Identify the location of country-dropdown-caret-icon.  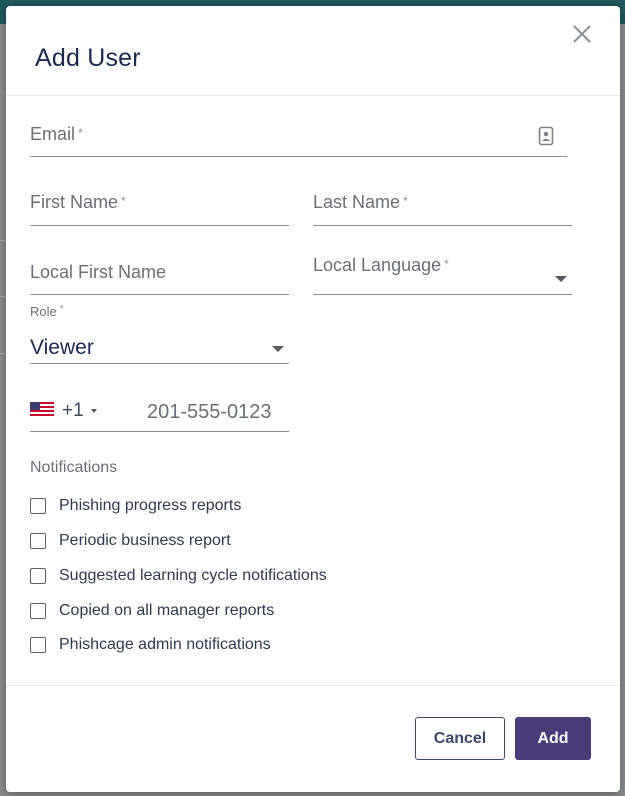
(94, 411).